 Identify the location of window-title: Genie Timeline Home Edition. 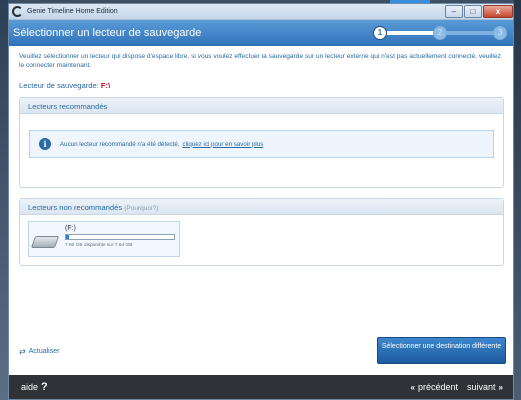
(72, 11).